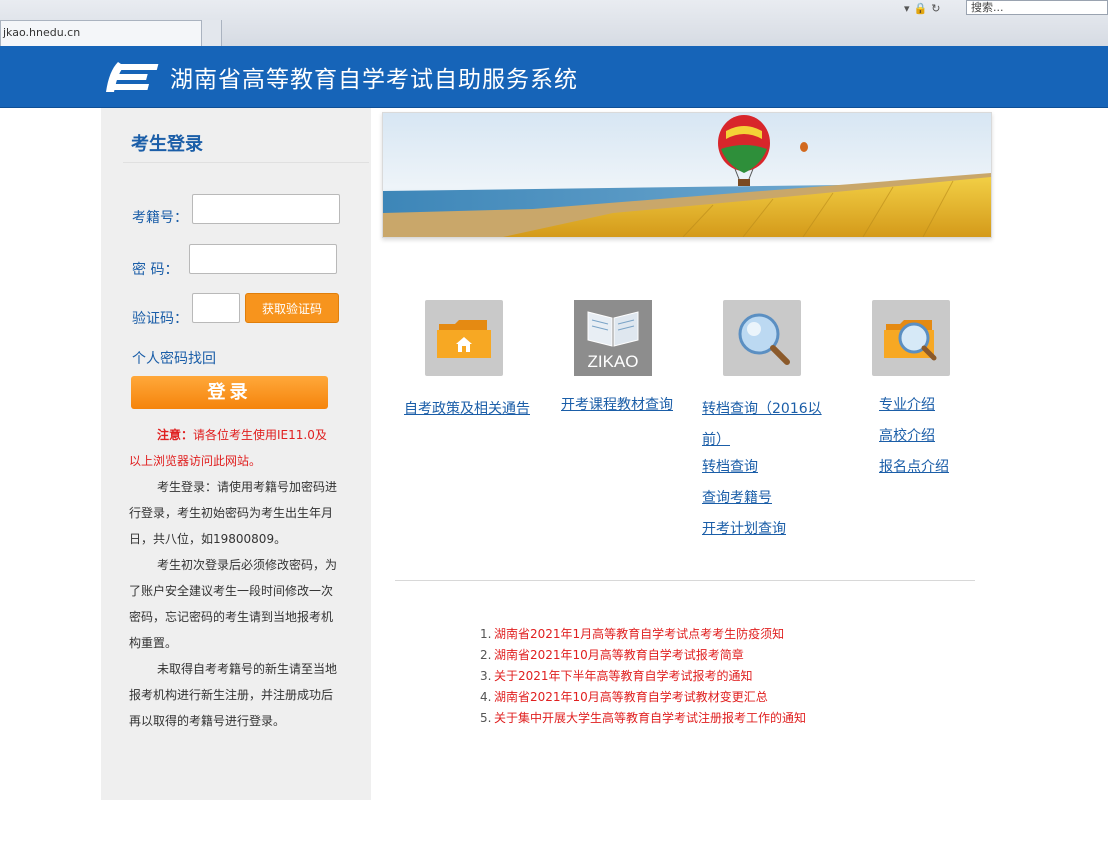 The height and width of the screenshot is (858, 1108). I want to click on login-button: 登录, so click(229, 392).